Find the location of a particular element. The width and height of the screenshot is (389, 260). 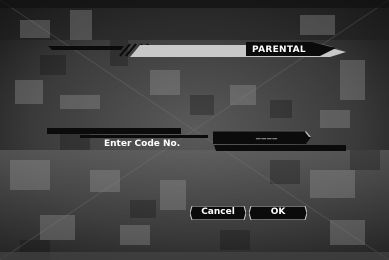

code-entry-bars is located at coordinates (196, 139).